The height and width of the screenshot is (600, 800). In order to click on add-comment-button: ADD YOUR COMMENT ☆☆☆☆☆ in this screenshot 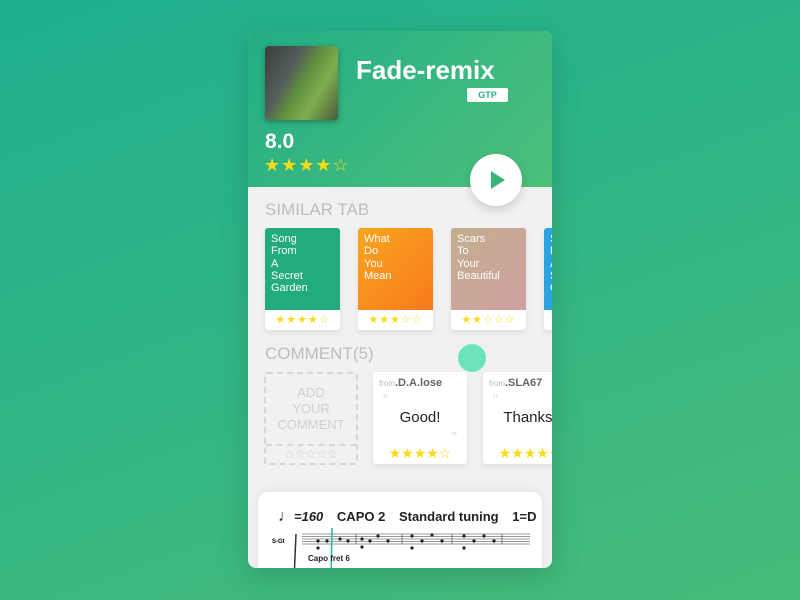, I will do `click(311, 418)`.